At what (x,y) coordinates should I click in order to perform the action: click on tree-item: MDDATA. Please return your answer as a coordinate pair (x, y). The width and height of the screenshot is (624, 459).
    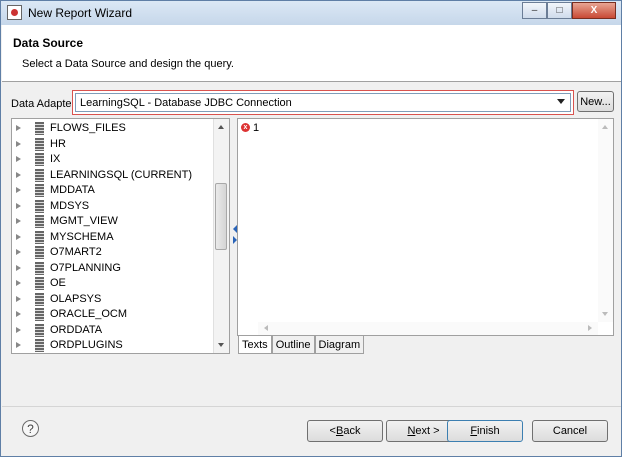
    Looking at the image, I should click on (114, 190).